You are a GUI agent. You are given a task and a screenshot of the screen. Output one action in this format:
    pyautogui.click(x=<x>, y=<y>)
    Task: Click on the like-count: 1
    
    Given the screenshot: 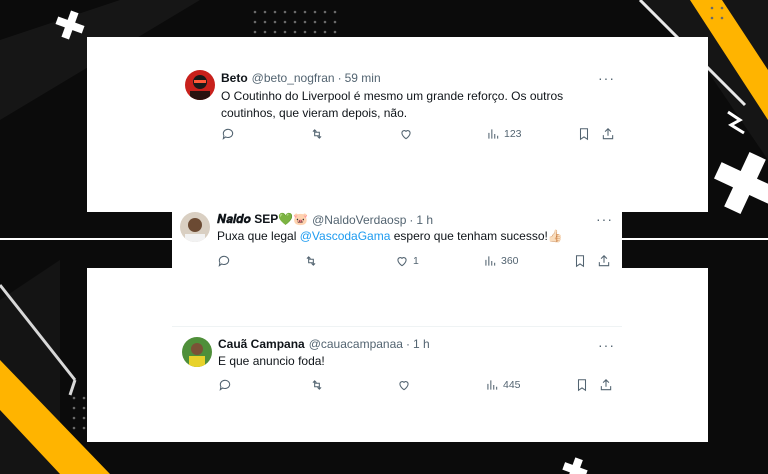 What is the action you would take?
    pyautogui.click(x=416, y=261)
    